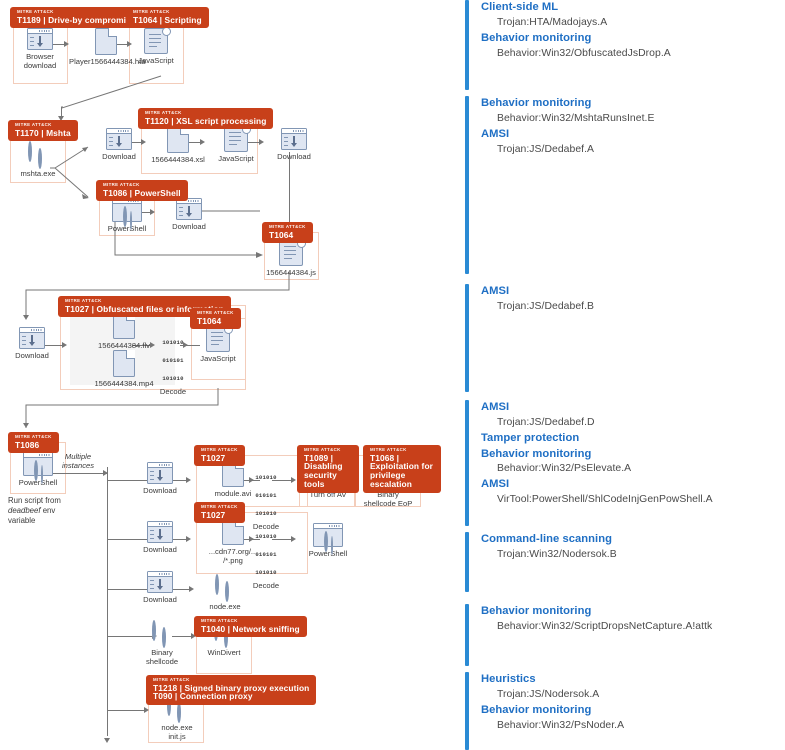  What do you see at coordinates (546, 306) in the screenshot?
I see `detection-item: Trojan:JS/Dedabef.B` at bounding box center [546, 306].